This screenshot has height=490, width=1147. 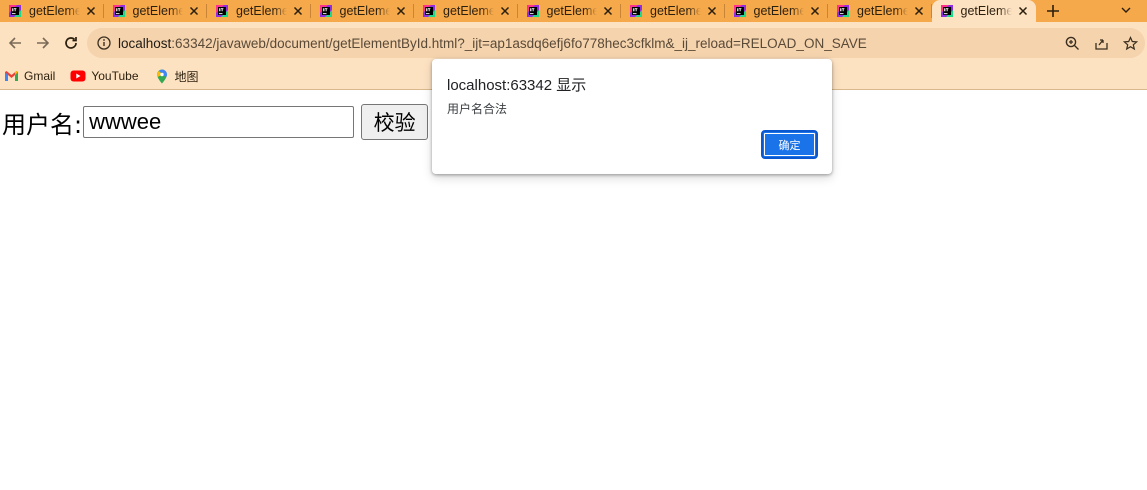 I want to click on star-icon, so click(x=1130, y=42).